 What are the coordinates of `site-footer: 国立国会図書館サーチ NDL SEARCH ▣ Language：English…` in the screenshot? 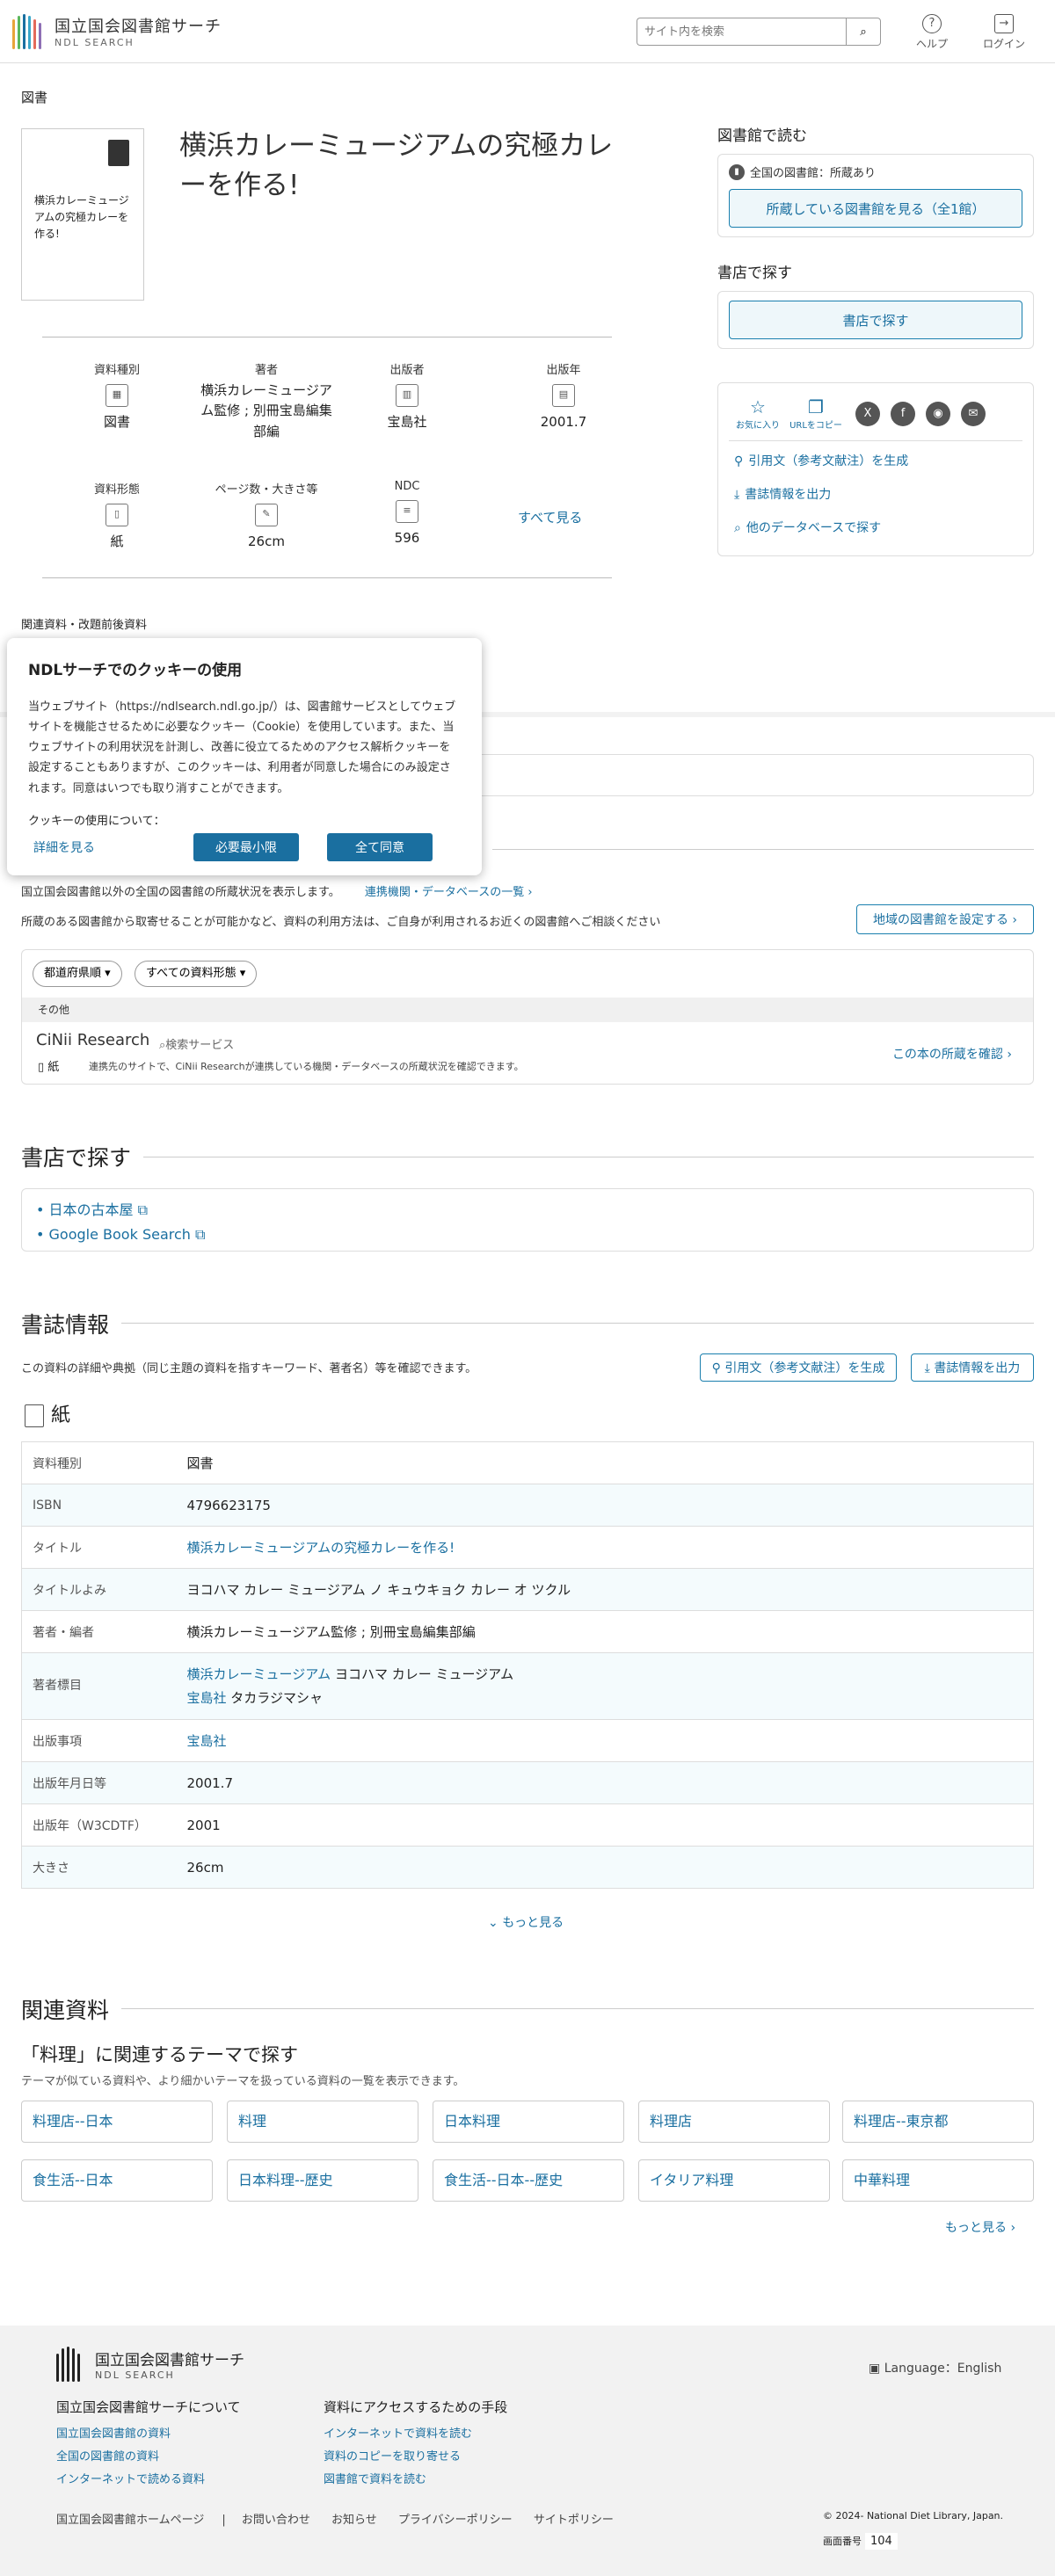 It's located at (527, 2451).